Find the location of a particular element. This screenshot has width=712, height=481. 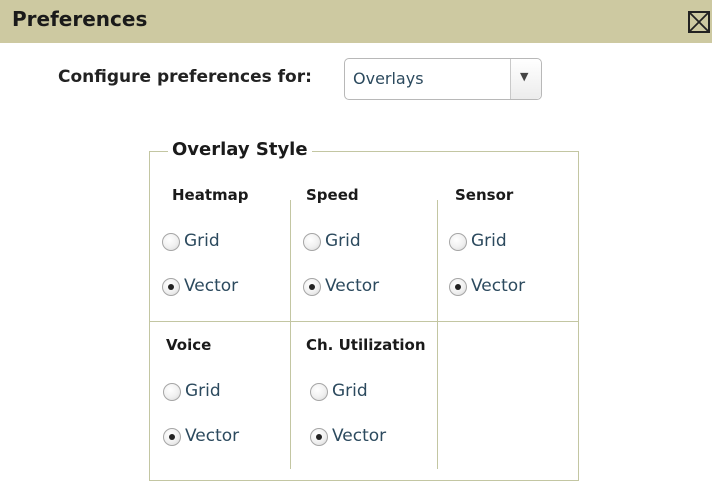

close-icon is located at coordinates (699, 22).